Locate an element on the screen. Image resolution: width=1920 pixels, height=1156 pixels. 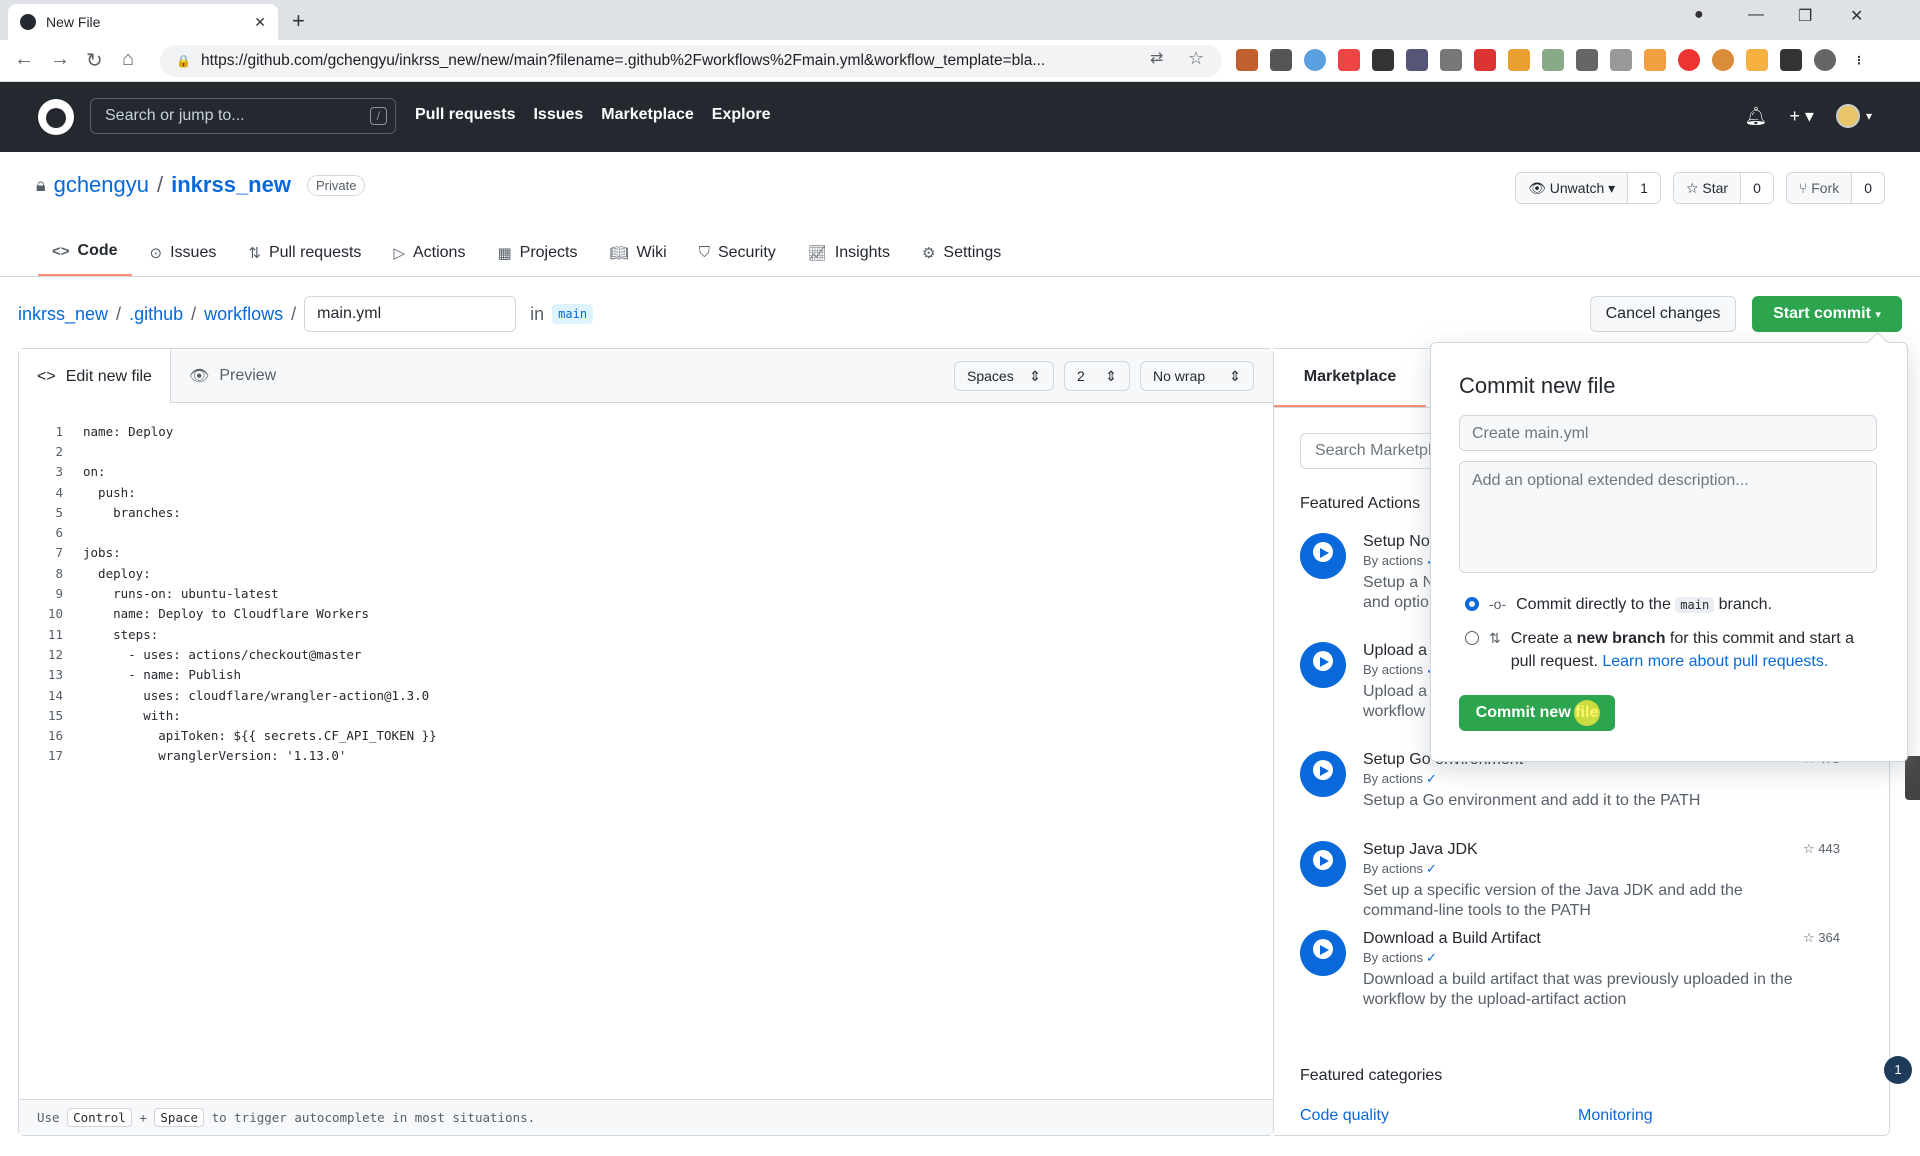
action-author: By actions✓ is located at coordinates (1400, 779).